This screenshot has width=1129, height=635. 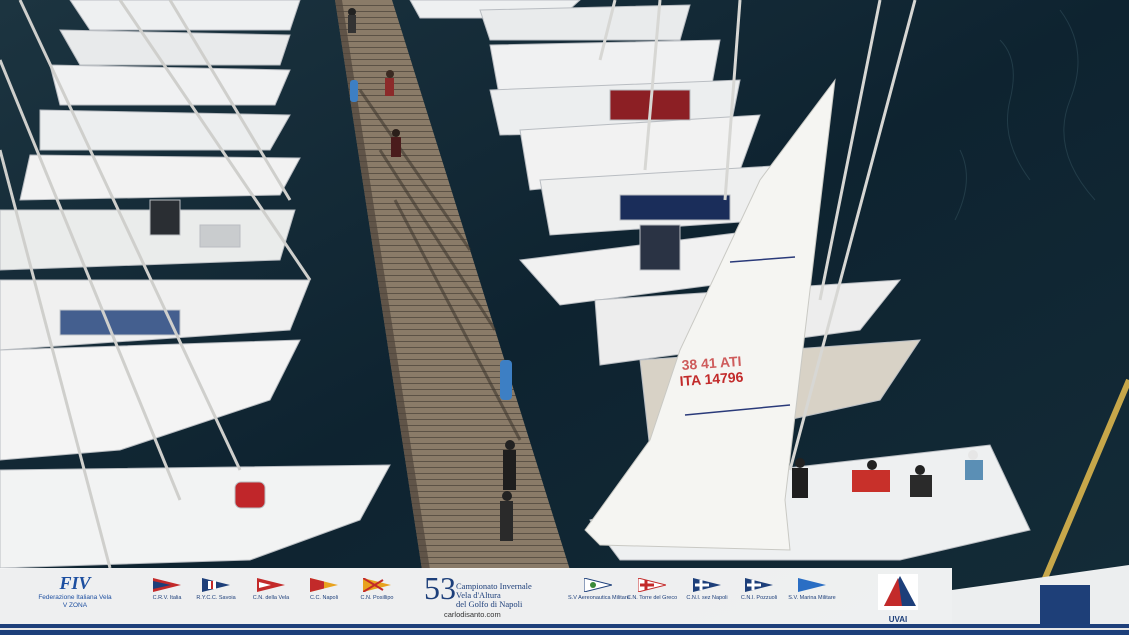 I want to click on club-cn-posillipo: C.N. Posillipo, so click(x=377, y=589).